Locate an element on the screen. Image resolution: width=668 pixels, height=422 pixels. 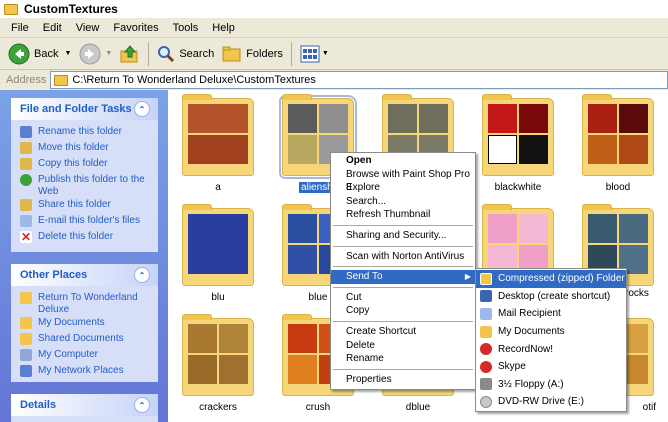
folder-name: blu is located at coordinates (218, 297).